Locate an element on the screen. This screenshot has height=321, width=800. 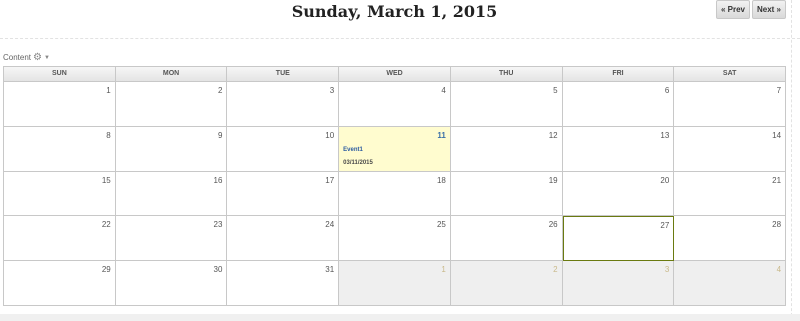
gear-icon: ⚙ is located at coordinates (37, 57).